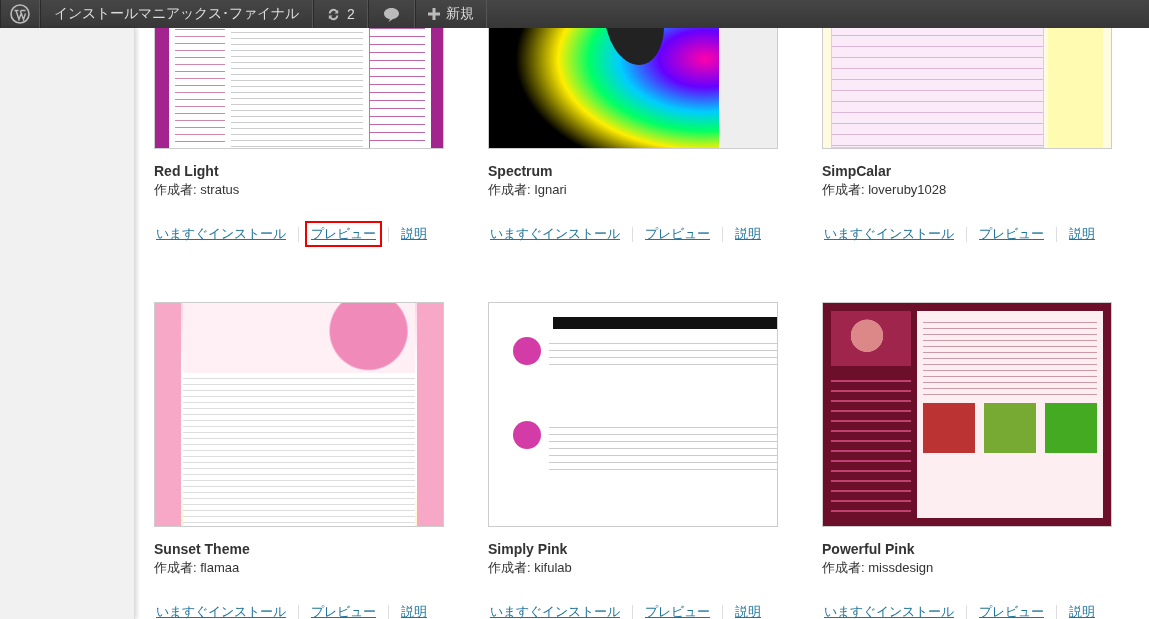 The height and width of the screenshot is (619, 1149). What do you see at coordinates (528, 190) in the screenshot?
I see `theme-author: 作成者: Ignari` at bounding box center [528, 190].